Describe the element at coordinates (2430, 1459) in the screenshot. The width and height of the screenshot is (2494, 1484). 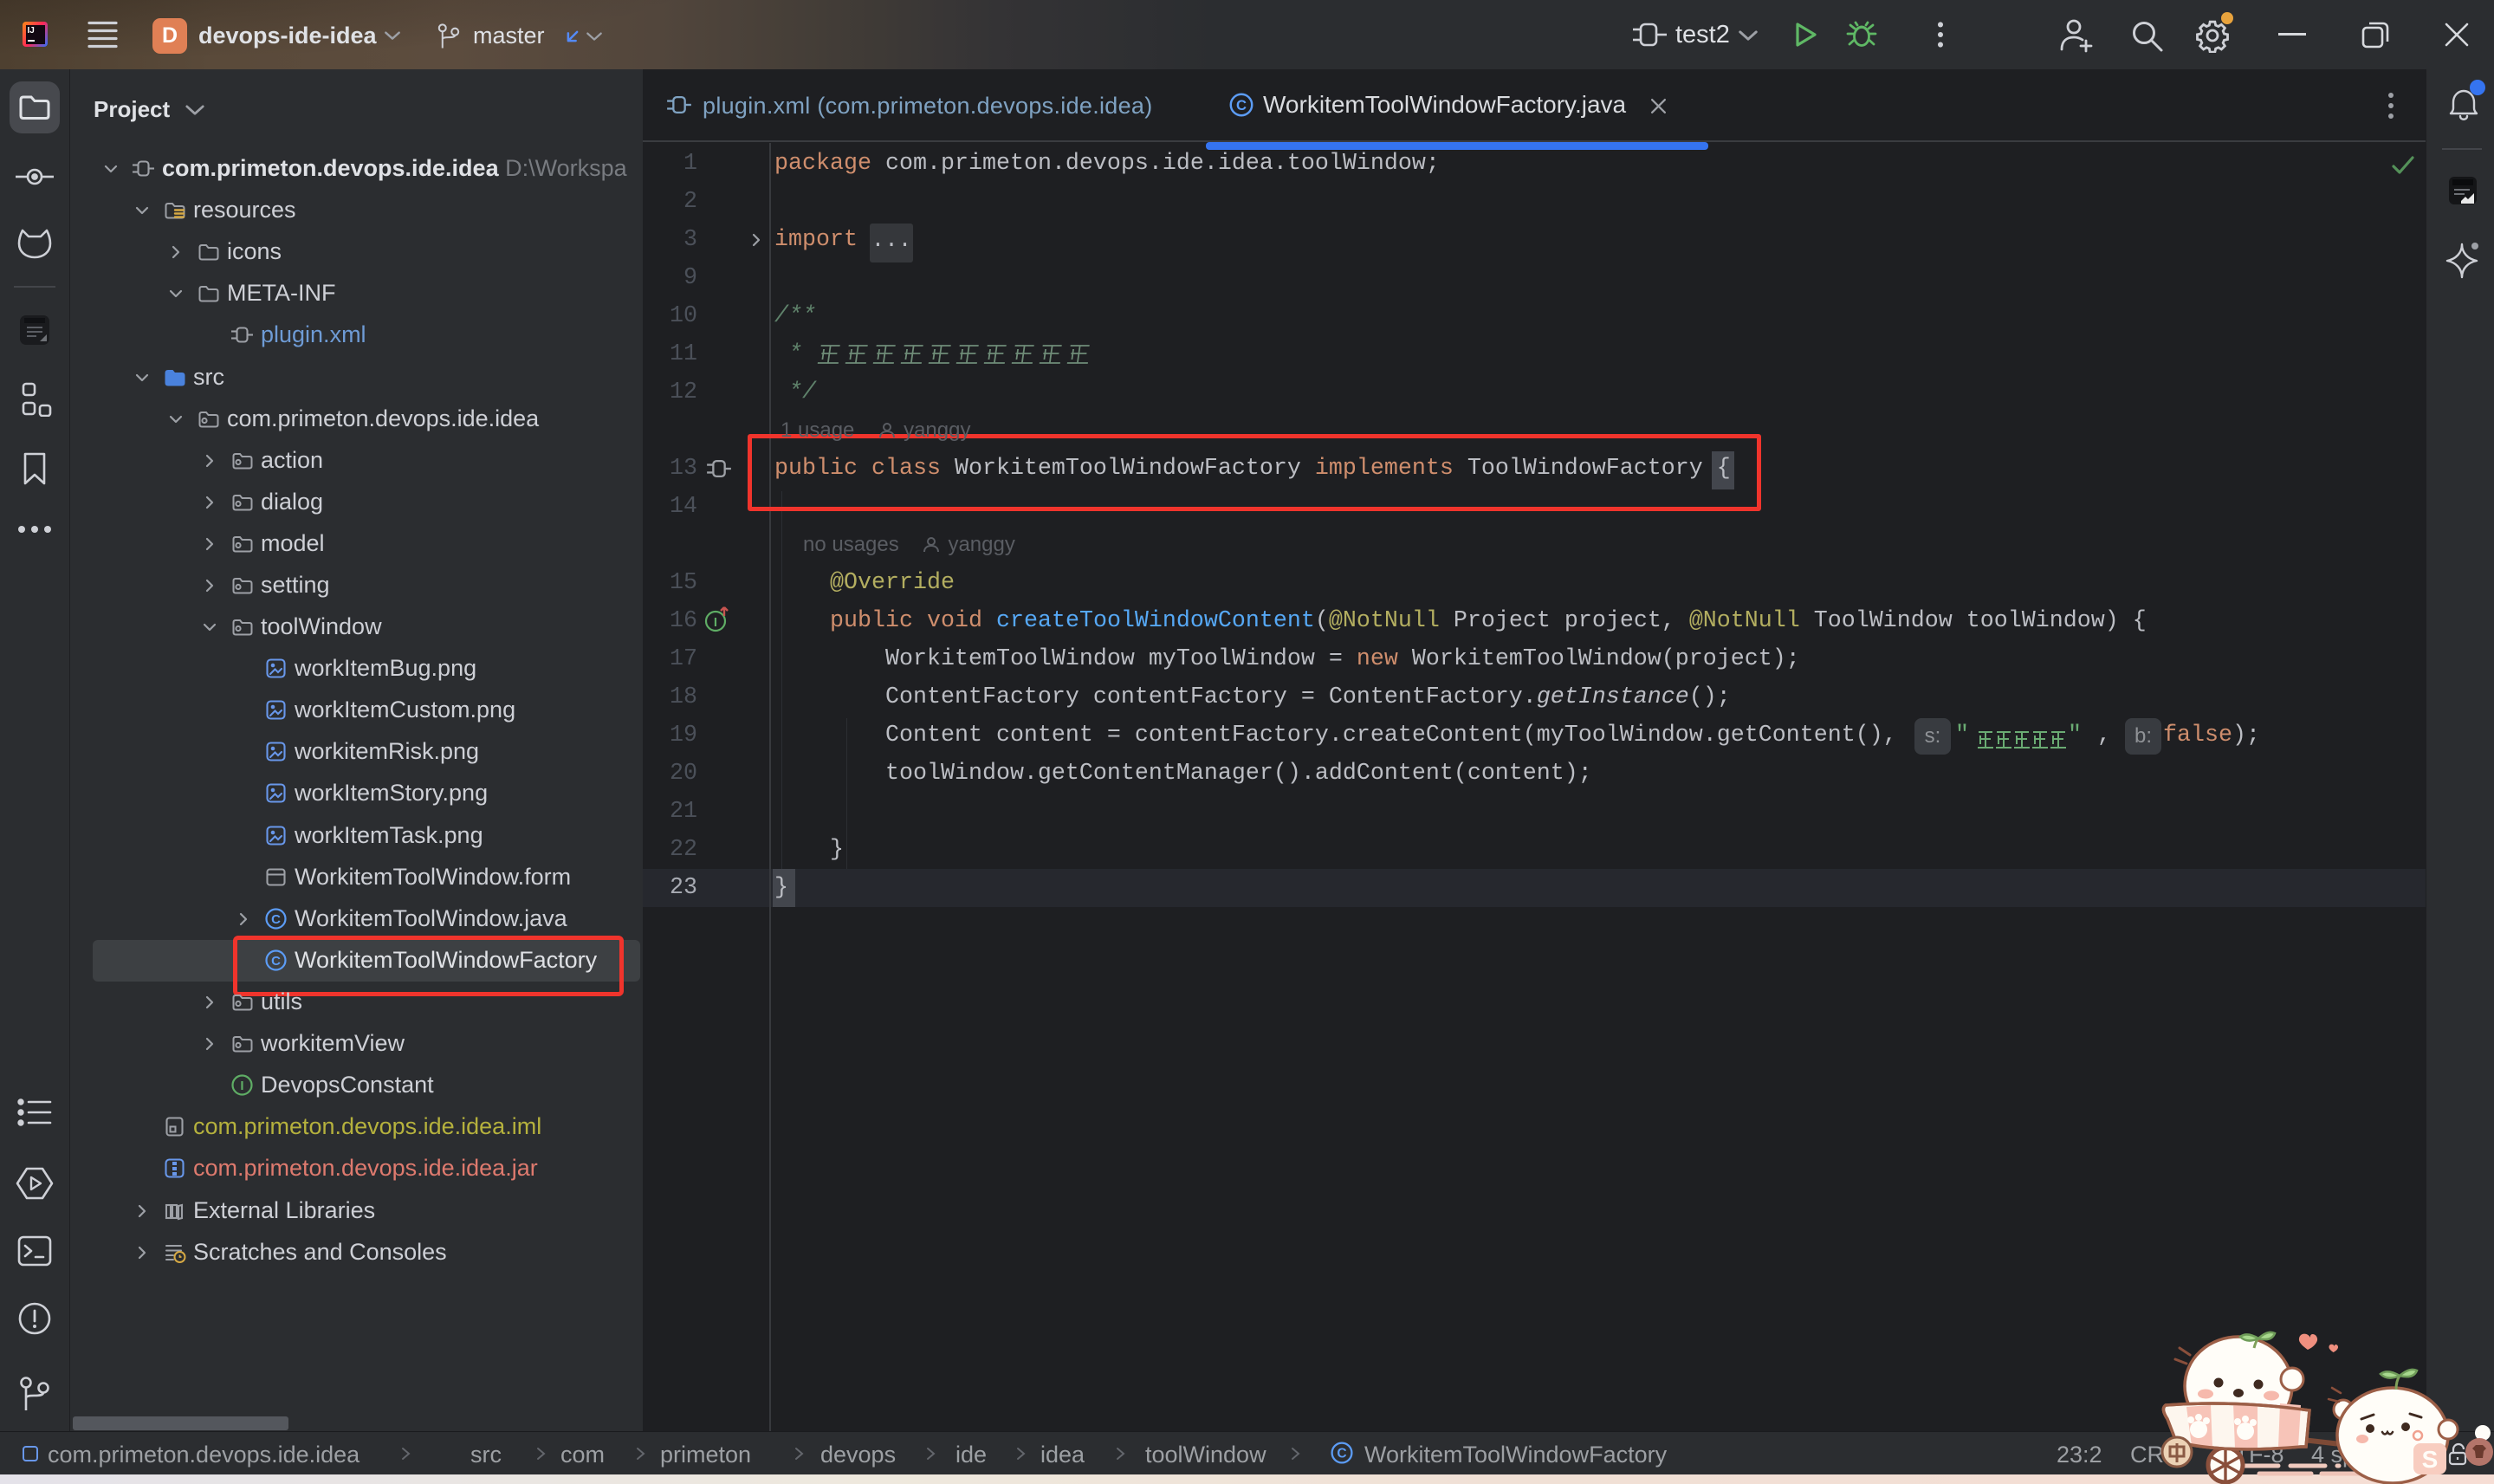
I see `svg-text: S` at that location.